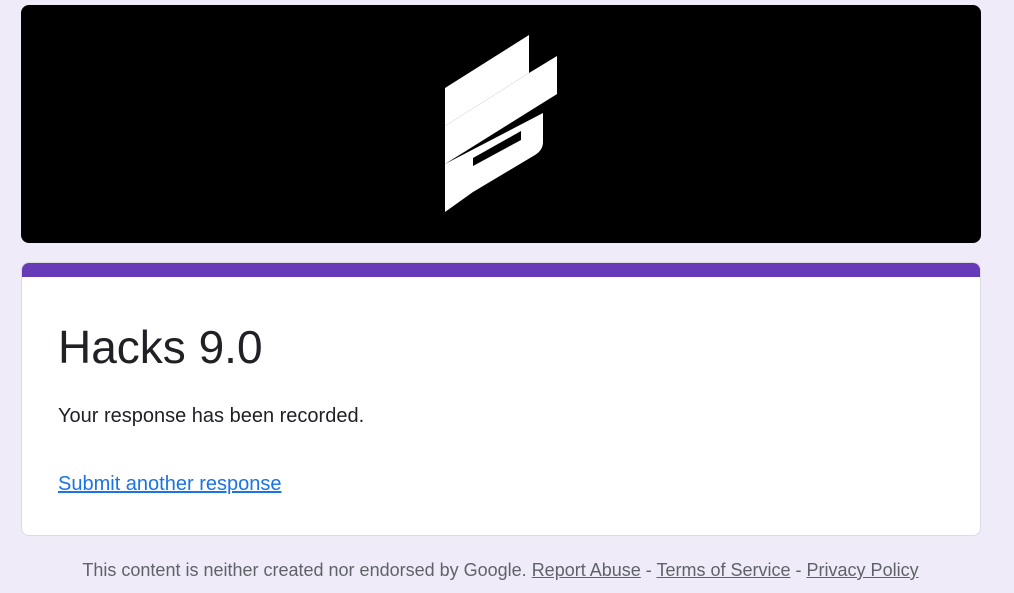  Describe the element at coordinates (586, 570) in the screenshot. I see `report-abuse-link: Report Abuse` at that location.